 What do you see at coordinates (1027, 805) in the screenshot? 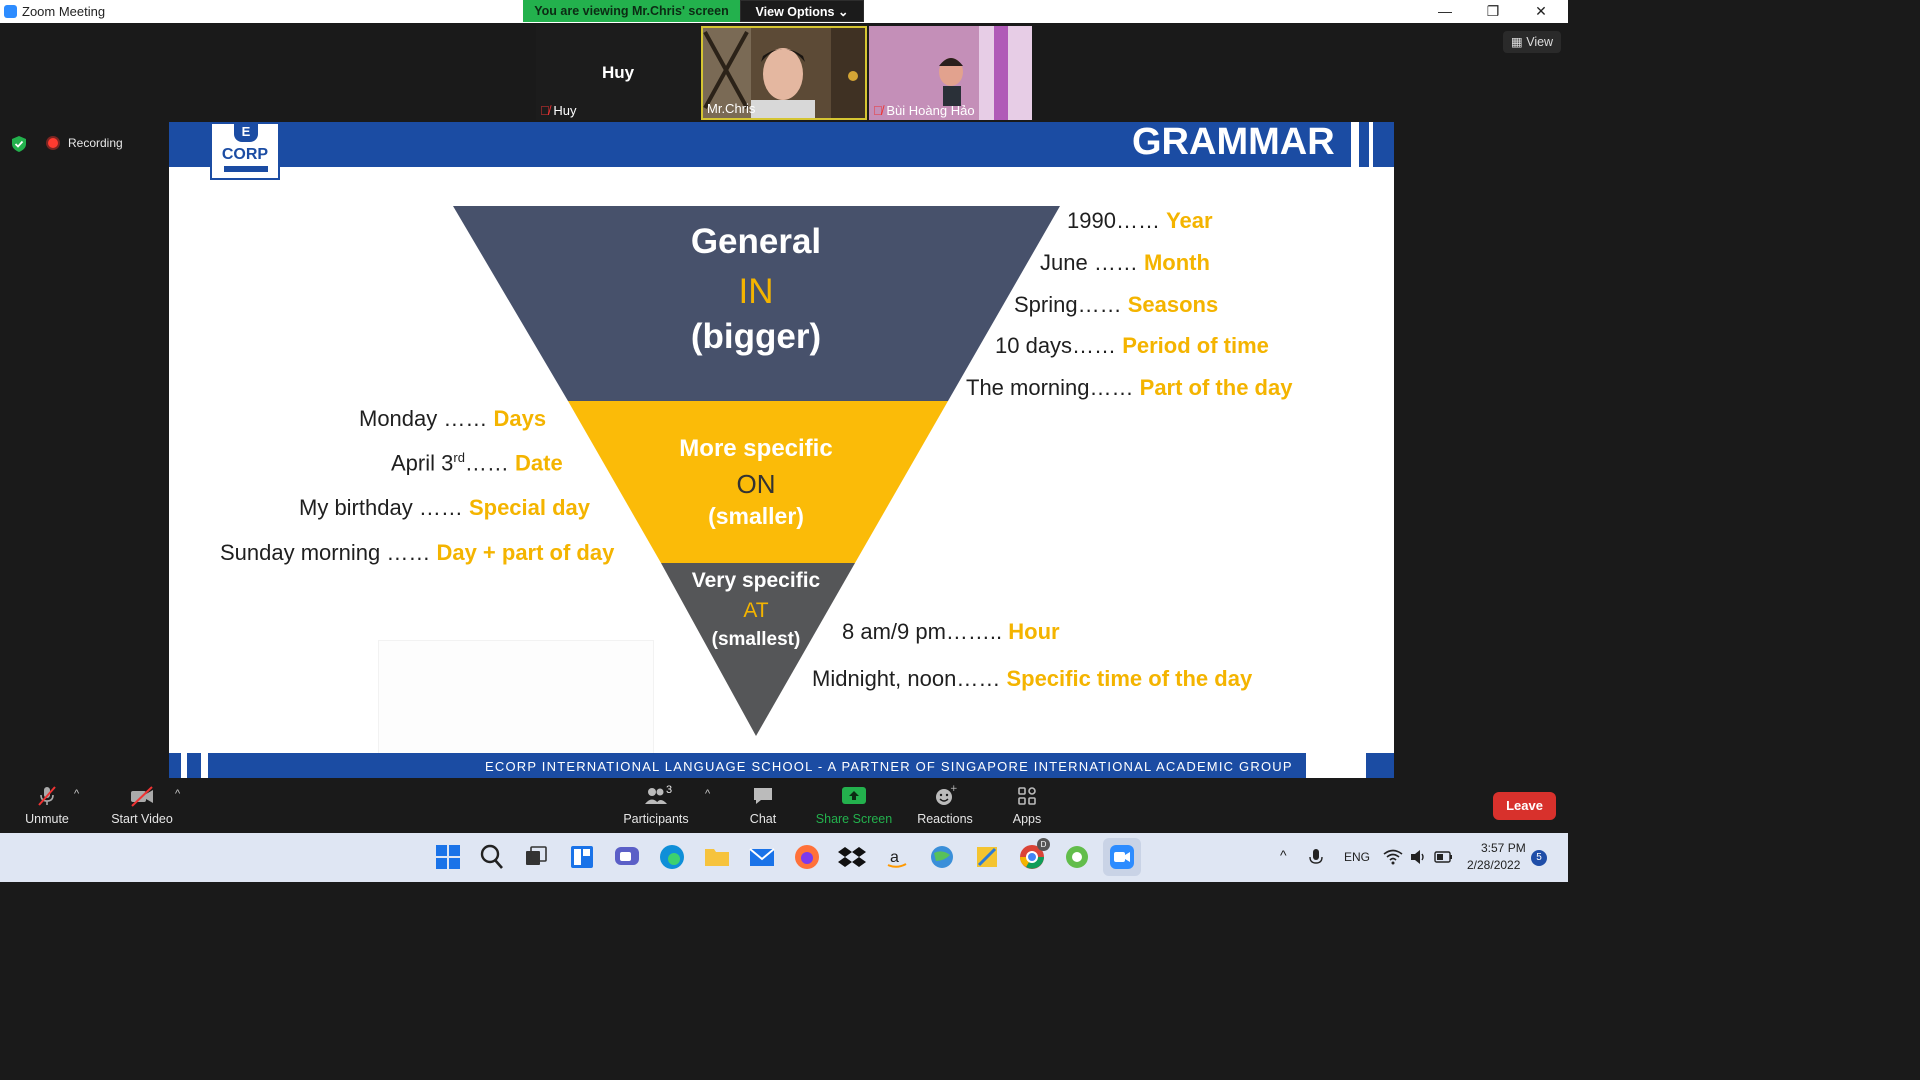
I see `apps-button: Apps` at bounding box center [1027, 805].